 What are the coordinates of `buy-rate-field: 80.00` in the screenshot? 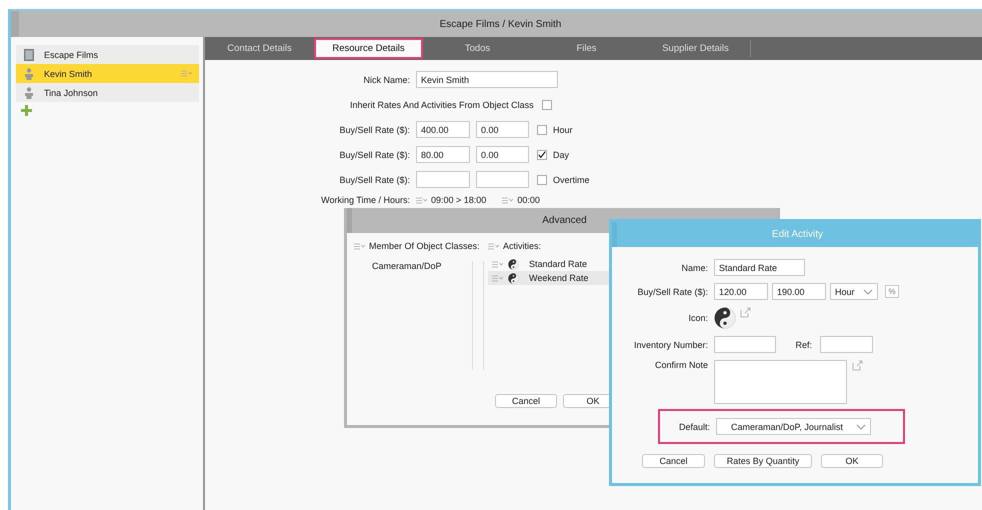 It's located at (443, 154).